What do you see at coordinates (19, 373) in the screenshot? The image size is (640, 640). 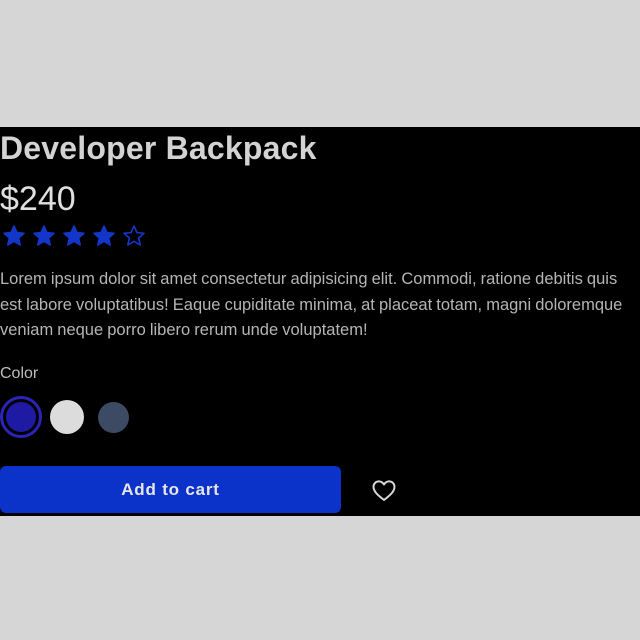 I see `color-label: Color` at bounding box center [19, 373].